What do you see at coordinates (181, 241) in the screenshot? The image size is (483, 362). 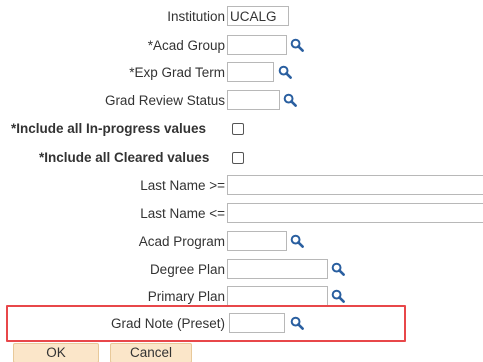 I see `acad-program-label: Acad Program` at bounding box center [181, 241].